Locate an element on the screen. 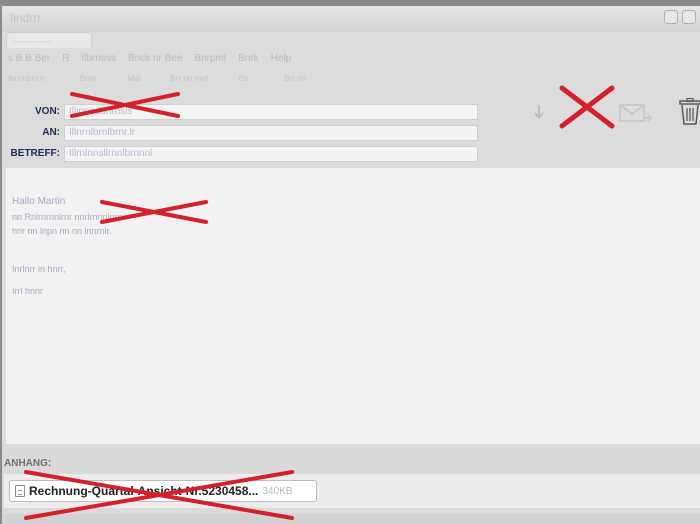  to-label: AN: is located at coordinates (51, 132).